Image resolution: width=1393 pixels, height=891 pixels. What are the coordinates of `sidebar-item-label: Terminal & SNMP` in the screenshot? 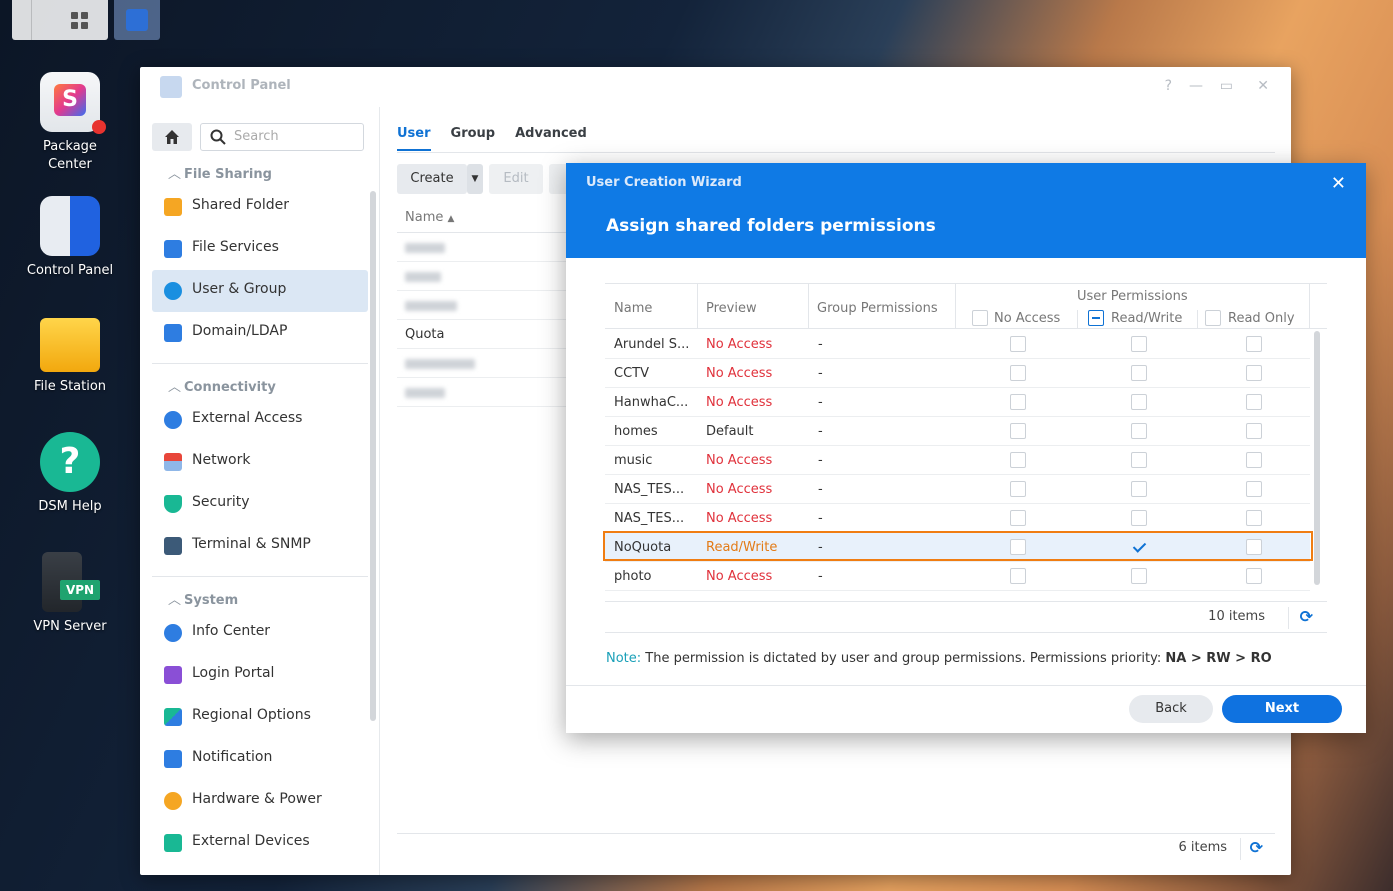 It's located at (251, 544).